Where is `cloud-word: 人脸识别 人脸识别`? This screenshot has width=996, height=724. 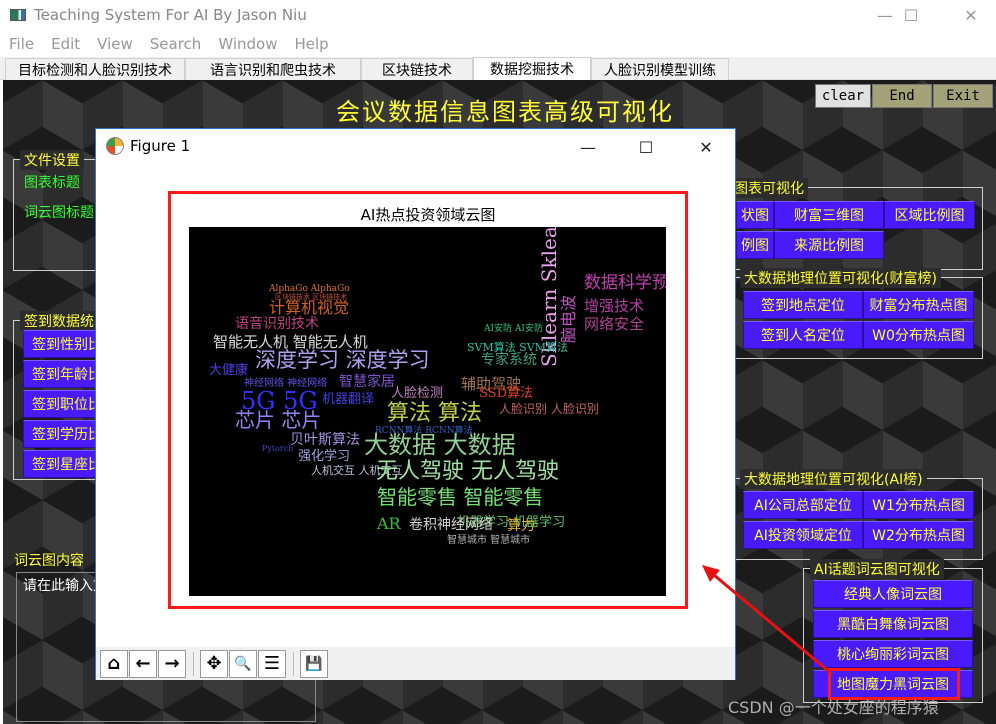 cloud-word: 人脸识别 人脸识别 is located at coordinates (549, 409).